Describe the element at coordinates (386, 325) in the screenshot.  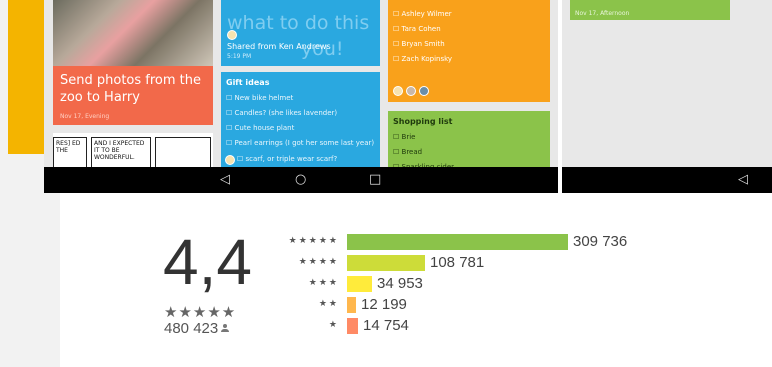
I see `histogram-count: 14 754` at that location.